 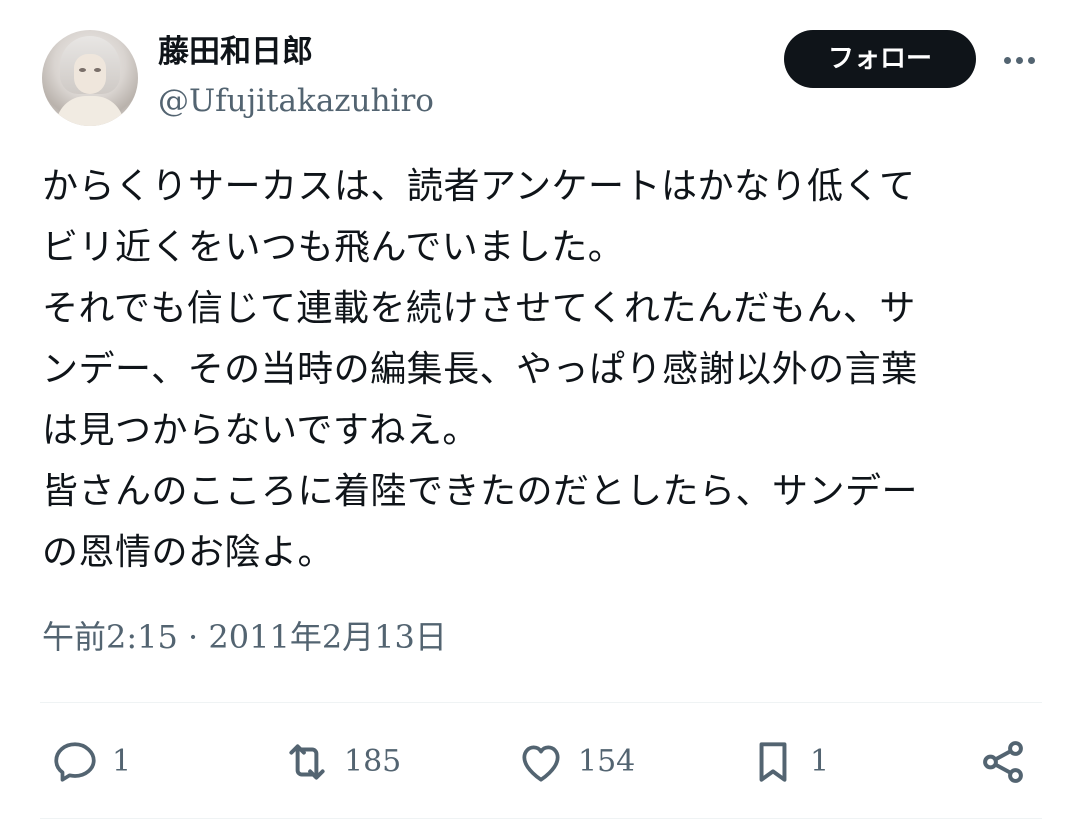 I want to click on like-button: 154, so click(x=575, y=762).